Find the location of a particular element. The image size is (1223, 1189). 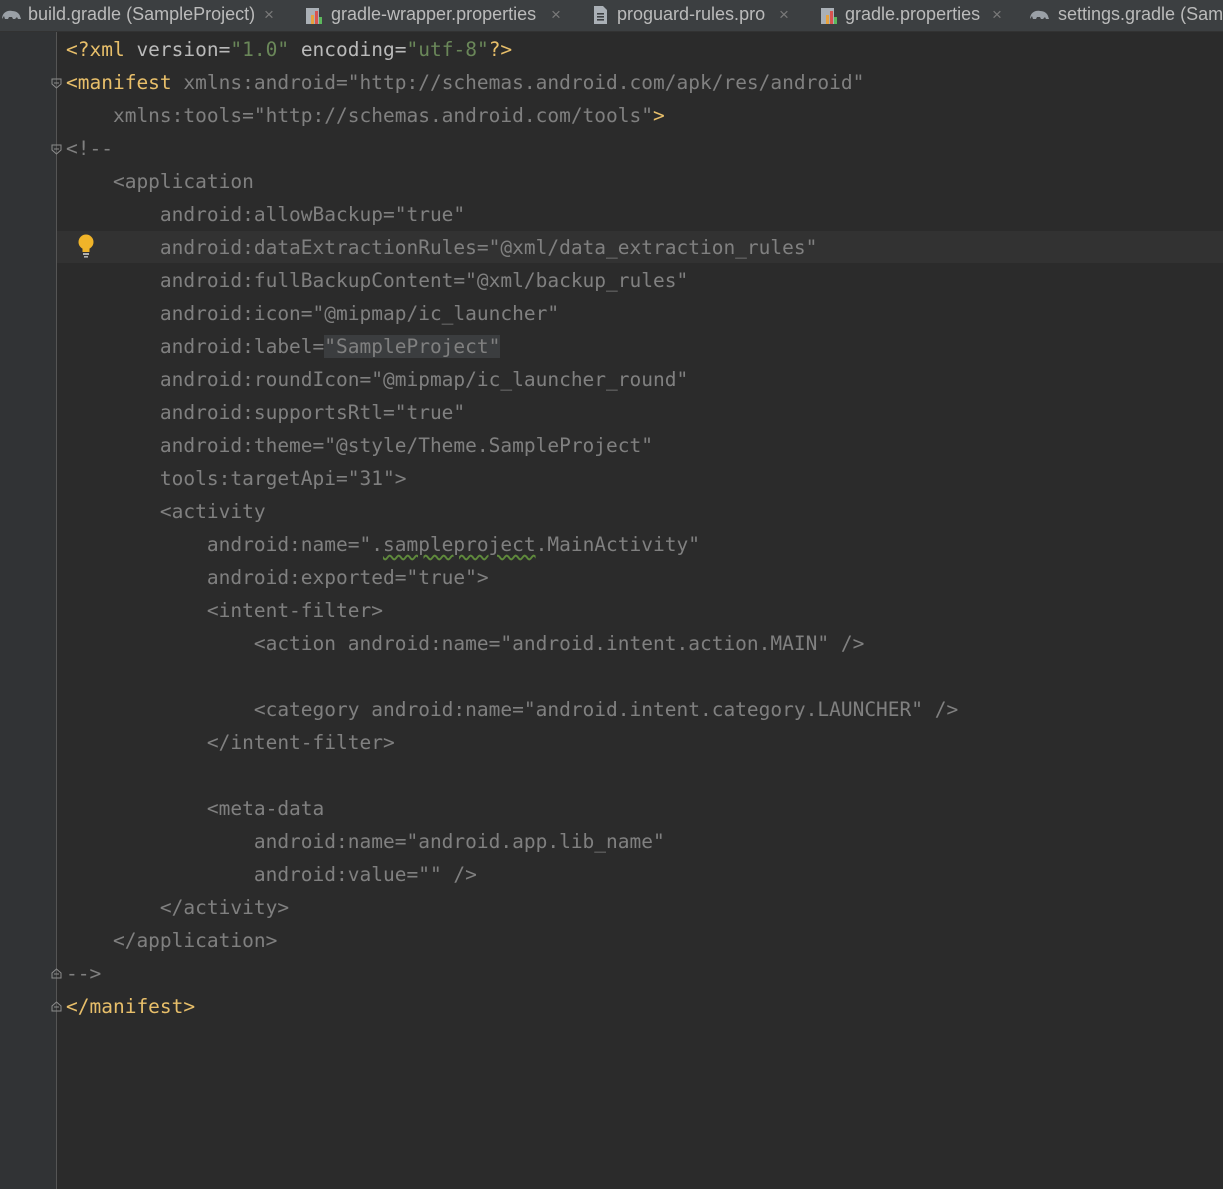

code-line: tools:targetApi="31"> is located at coordinates (236, 478).